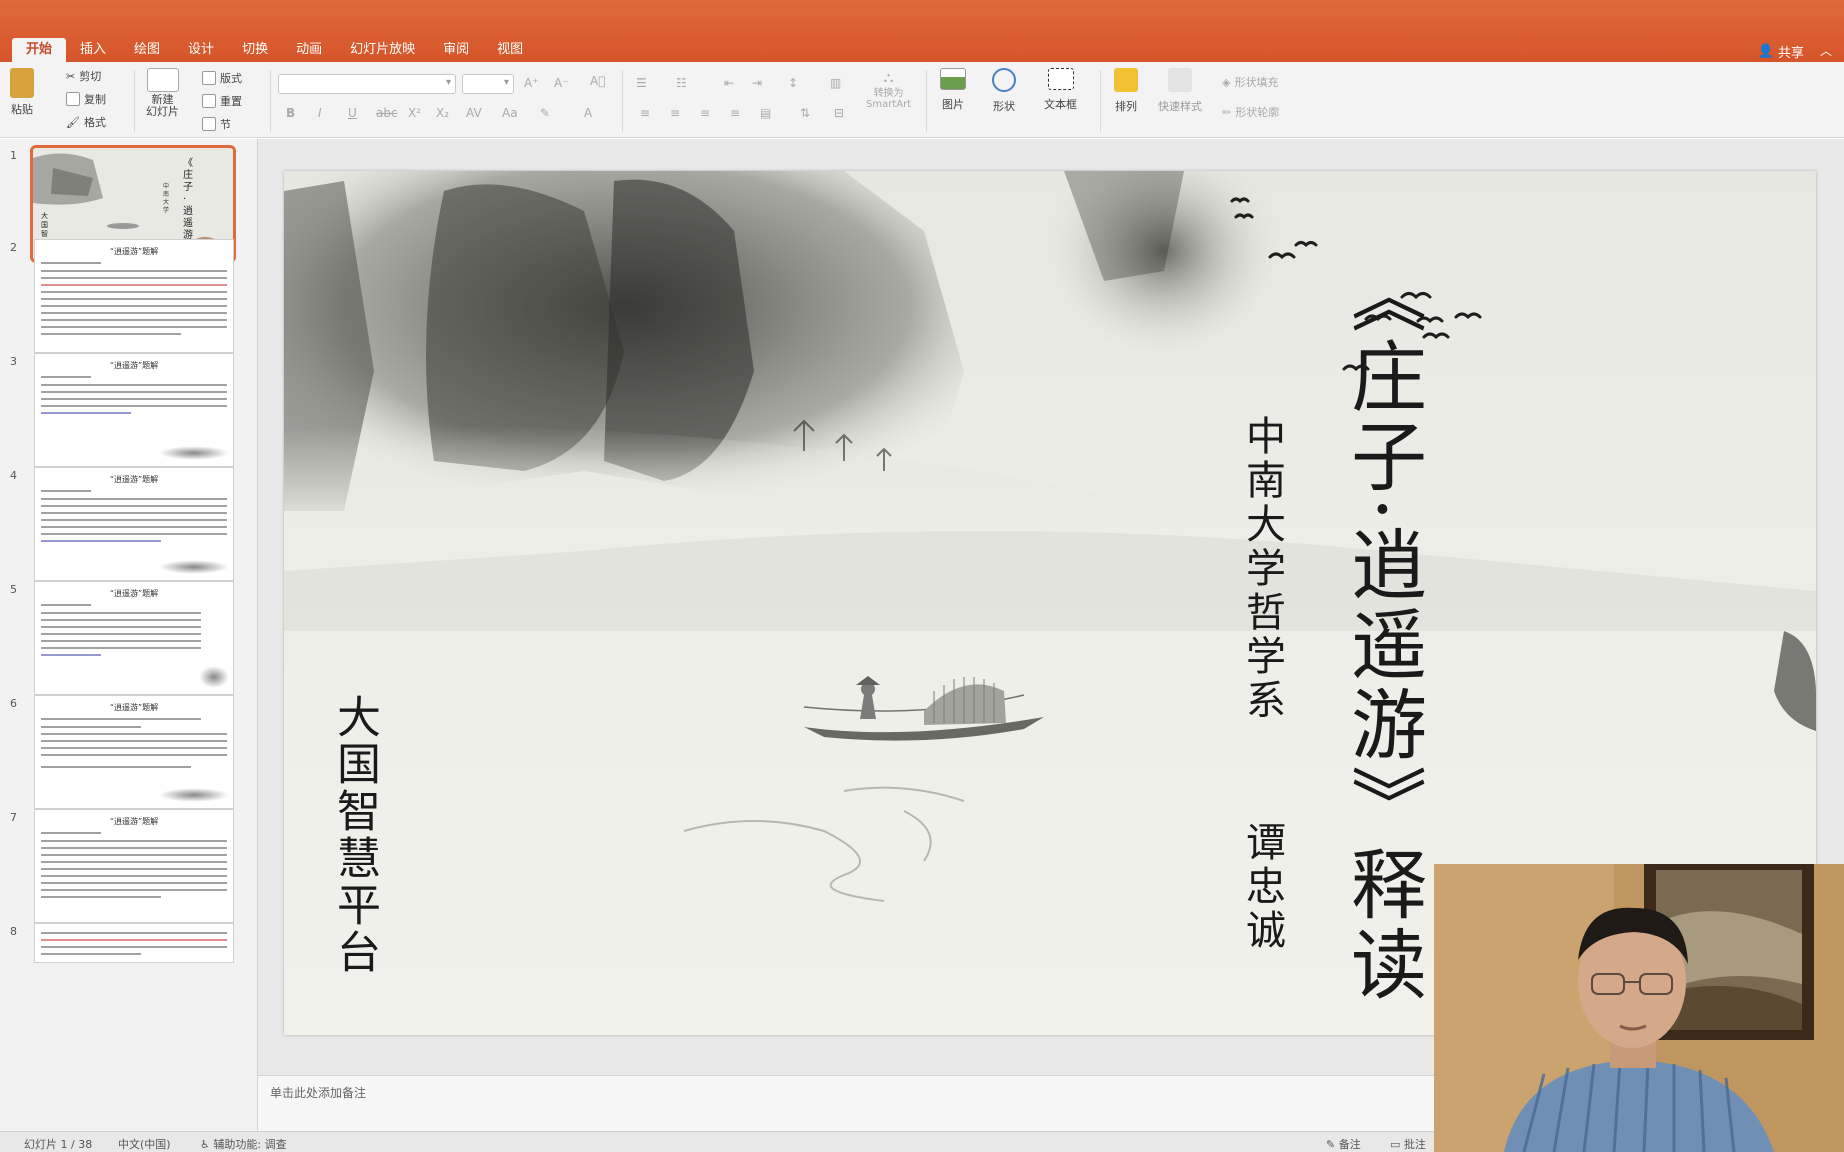  What do you see at coordinates (95, 99) in the screenshot?
I see `copy-label: 复制` at bounding box center [95, 99].